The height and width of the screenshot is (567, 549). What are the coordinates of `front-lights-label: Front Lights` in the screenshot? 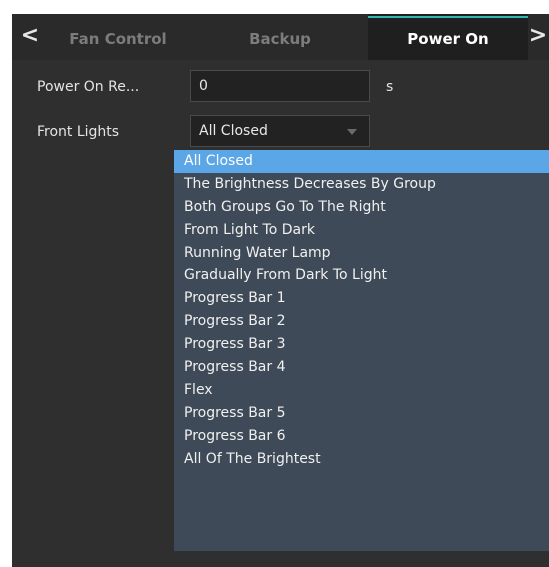 It's located at (78, 132).